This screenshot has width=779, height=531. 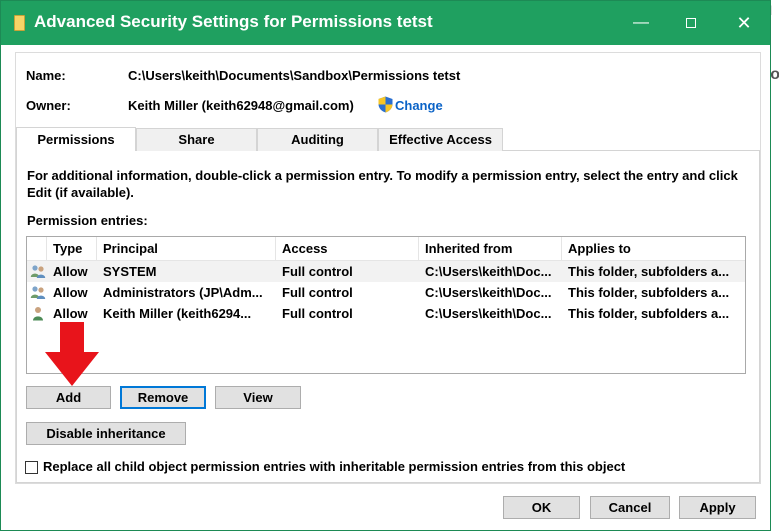 What do you see at coordinates (19, 23) in the screenshot?
I see `folder-icon` at bounding box center [19, 23].